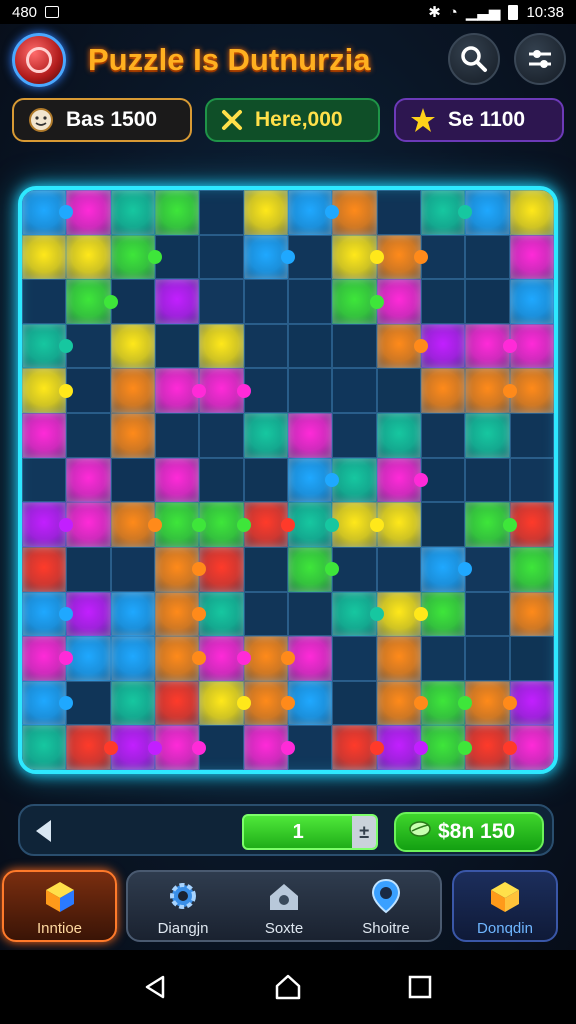 The width and height of the screenshot is (576, 1024). Describe the element at coordinates (469, 832) in the screenshot. I see `cash-button: $8n 150` at that location.